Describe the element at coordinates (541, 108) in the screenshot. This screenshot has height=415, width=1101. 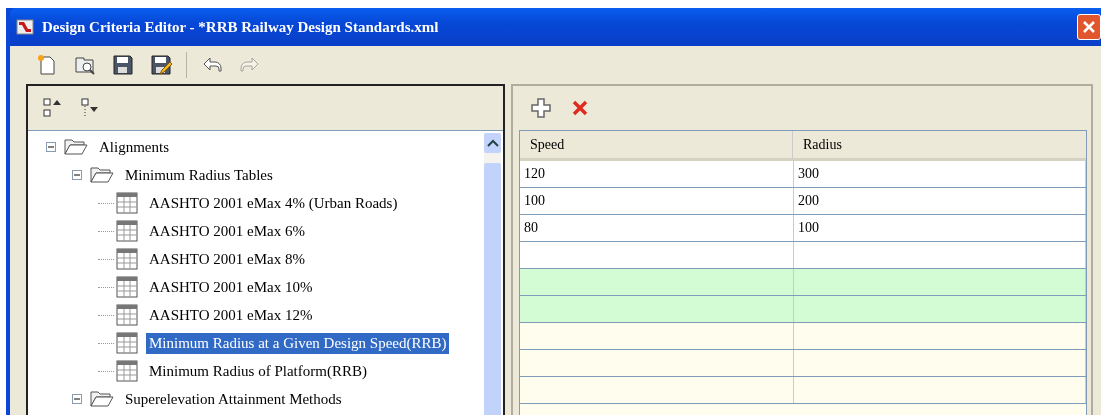
I see `add-icon` at that location.